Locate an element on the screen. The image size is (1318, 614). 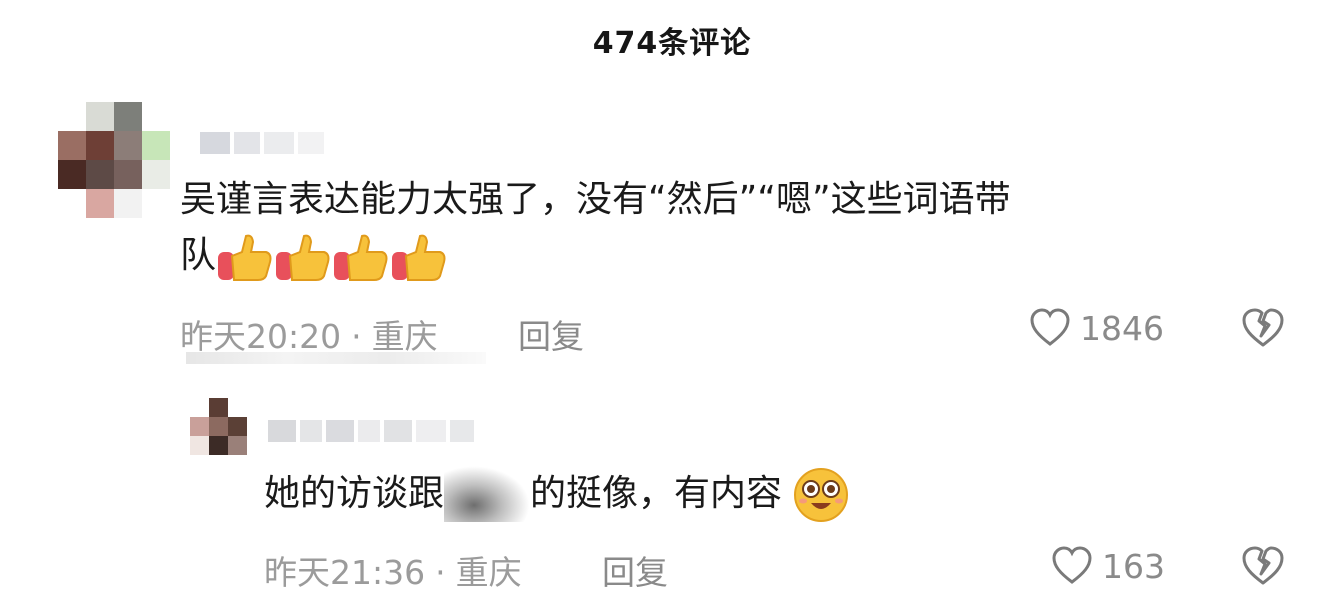
comment-text-line: 队 is located at coordinates (198, 255).